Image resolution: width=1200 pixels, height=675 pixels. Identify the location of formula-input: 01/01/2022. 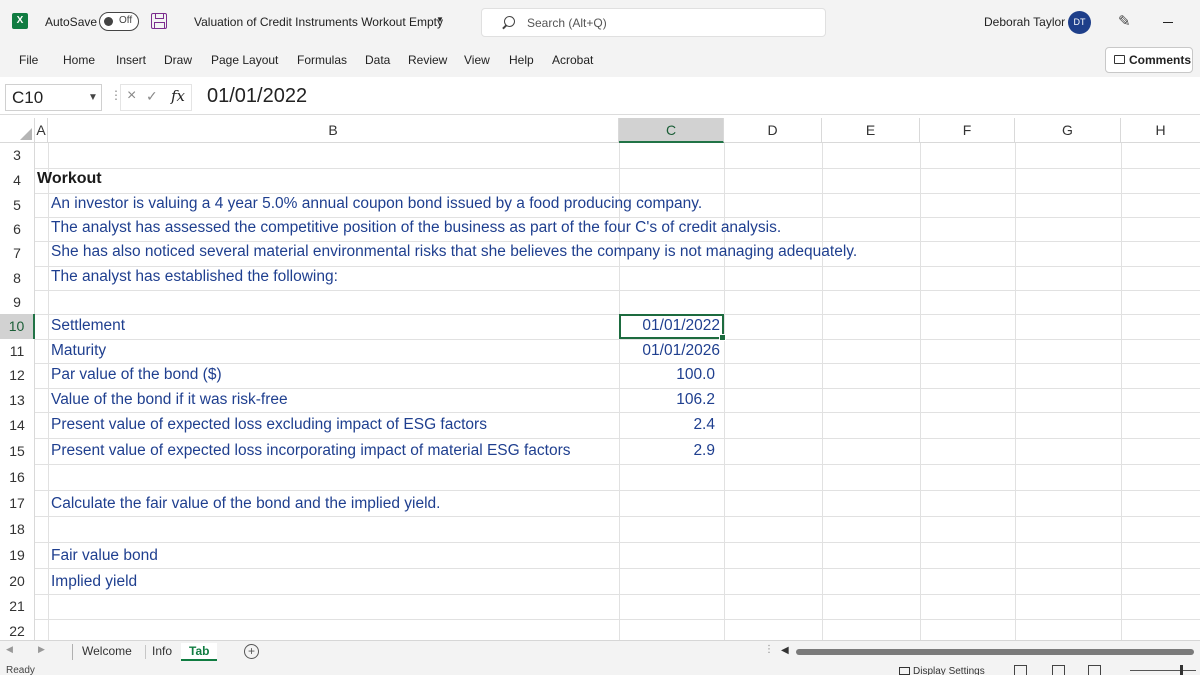
(257, 96).